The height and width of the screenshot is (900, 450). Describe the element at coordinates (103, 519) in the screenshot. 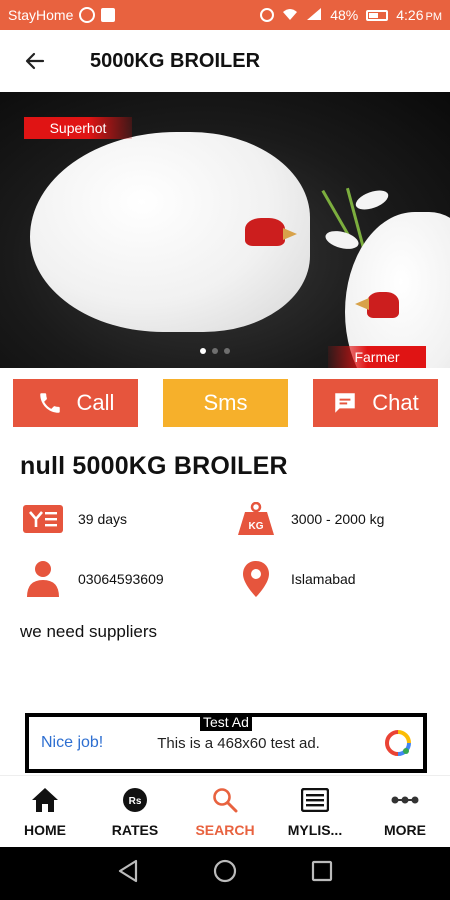

I see `age-value: 39 days` at that location.